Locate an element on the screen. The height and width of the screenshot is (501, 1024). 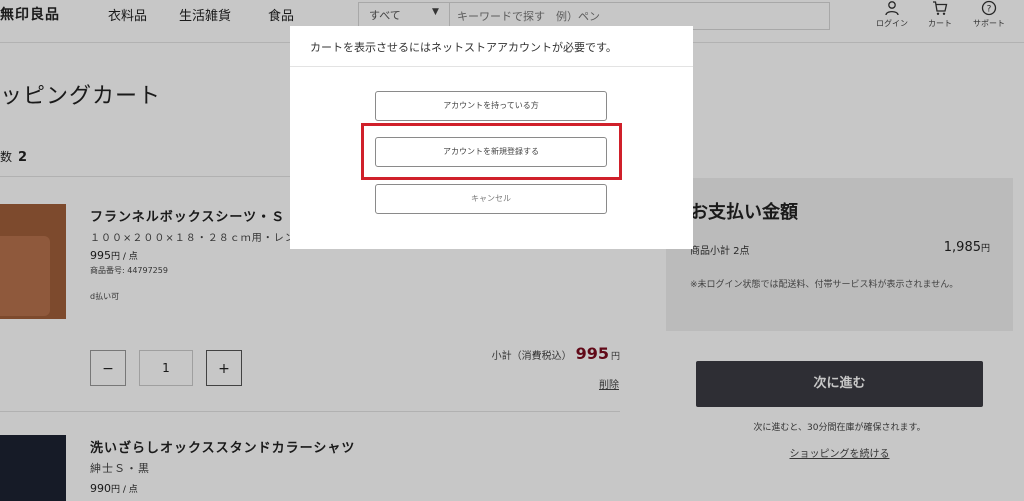
login-existing-account-button: アカウントを持っている方 is located at coordinates (491, 106).